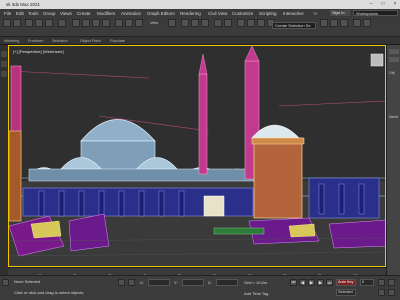 Image resolution: width=400 pixels, height=300 pixels. I want to click on mirror-icon, so click(218, 23).